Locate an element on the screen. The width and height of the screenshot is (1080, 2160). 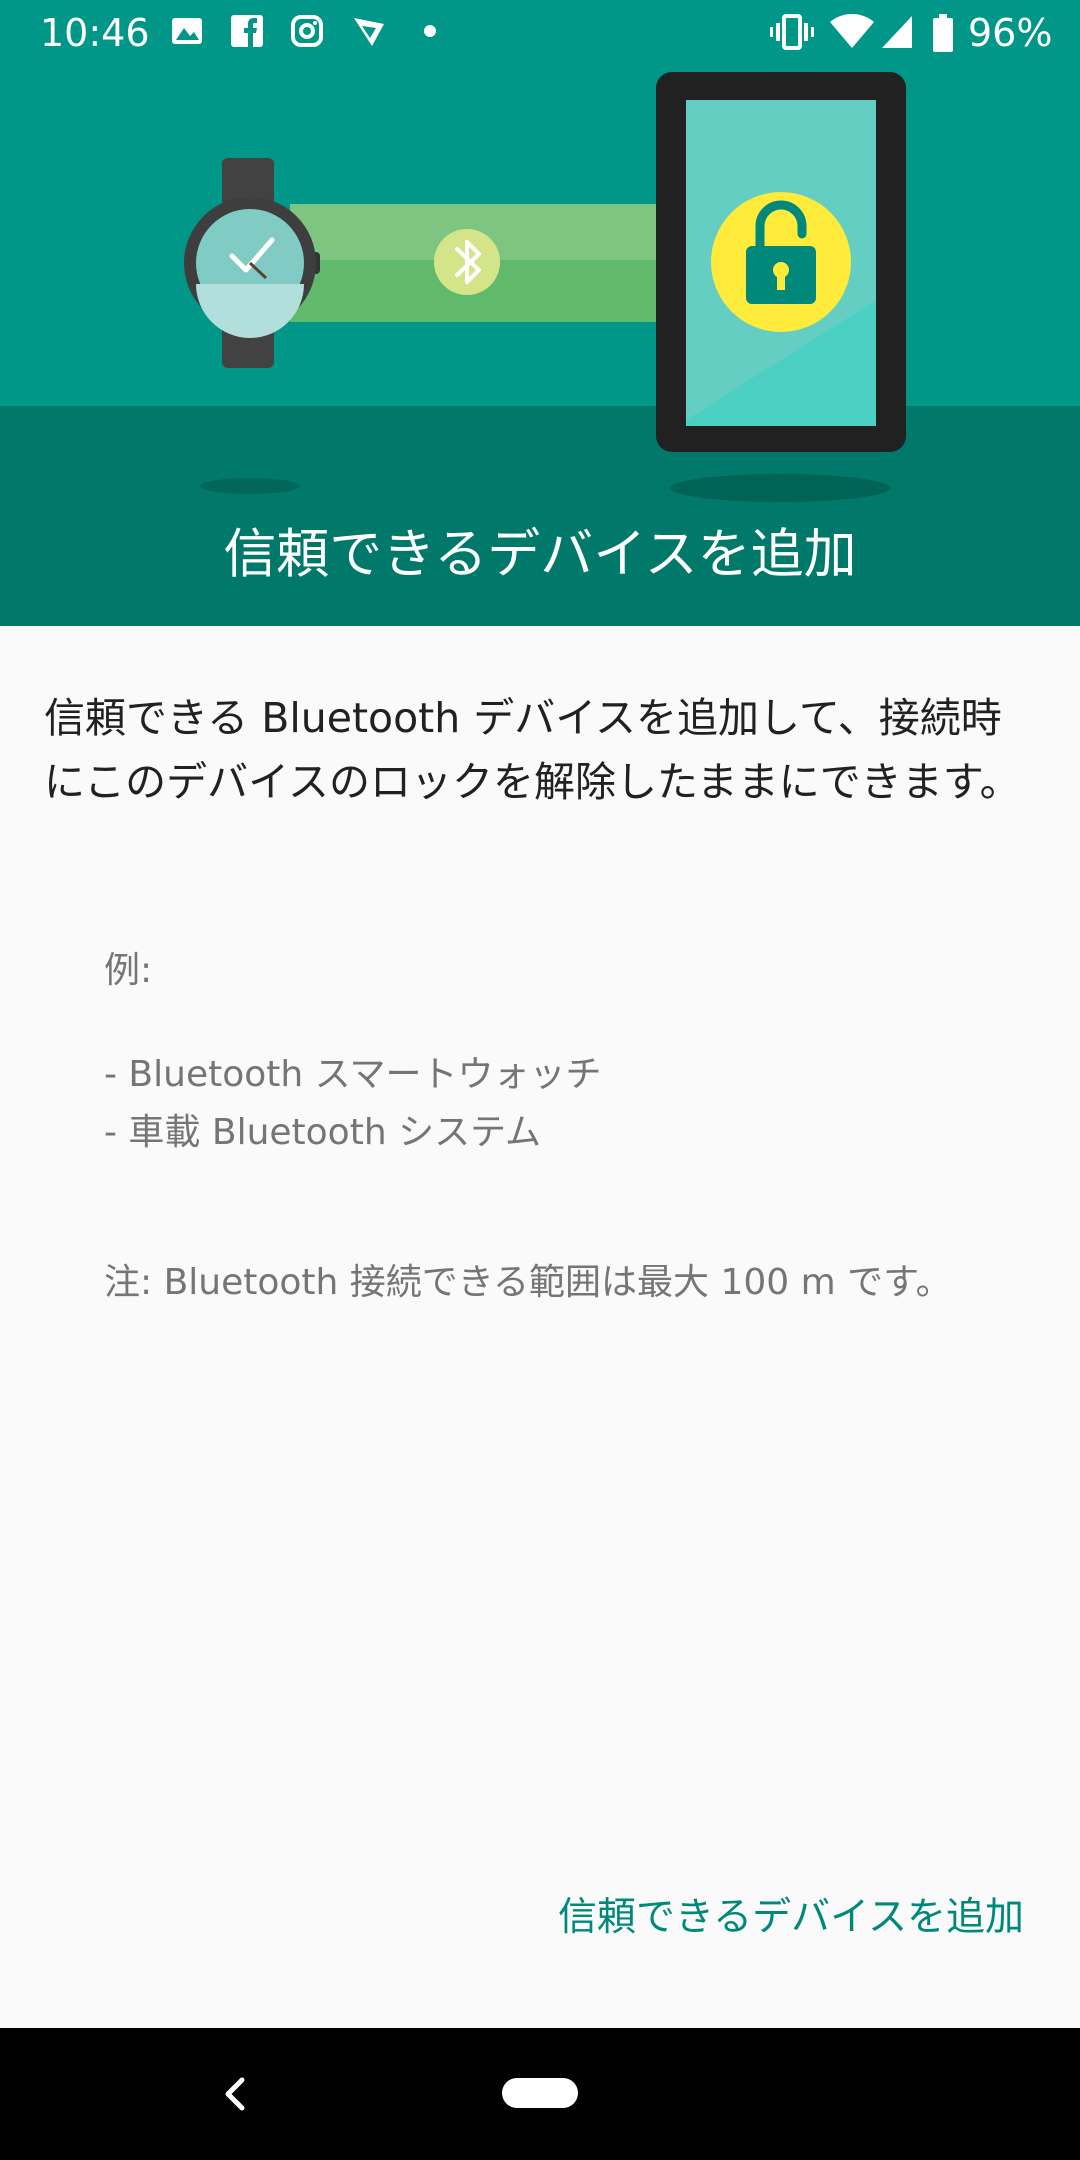
trusted-device-illustration is located at coordinates (545, 287).